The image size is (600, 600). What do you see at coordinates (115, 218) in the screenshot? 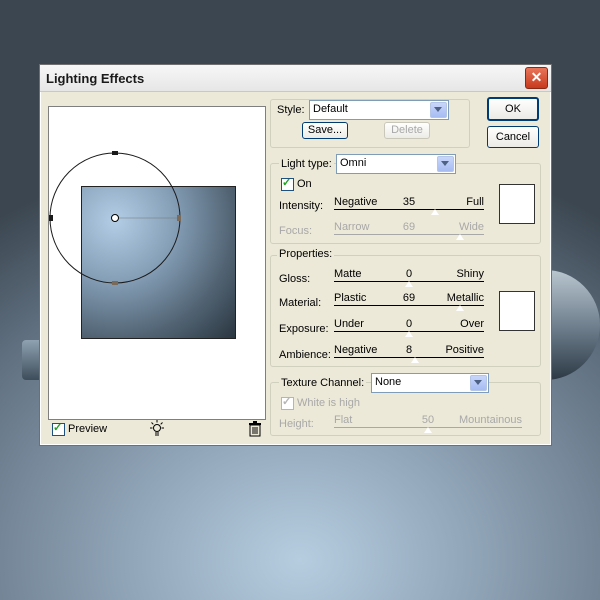
I see `light-center-handle` at bounding box center [115, 218].